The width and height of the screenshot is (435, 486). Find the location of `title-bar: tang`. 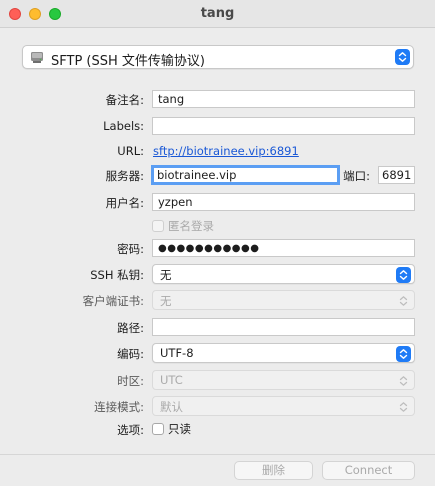

title-bar: tang is located at coordinates (217, 14).